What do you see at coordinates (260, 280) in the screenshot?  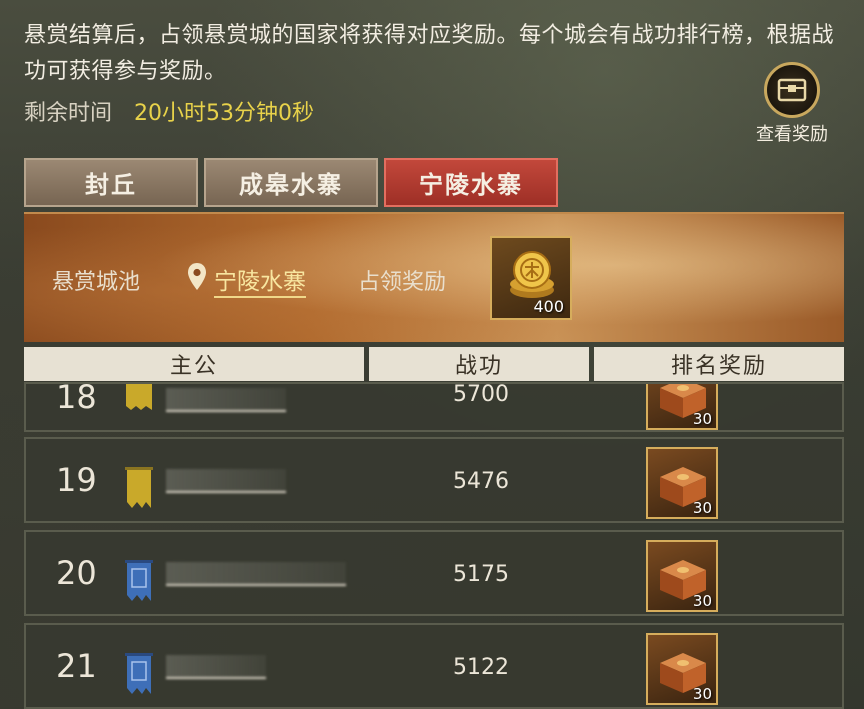 I see `bounty-city-link: 宁陵水寨` at bounding box center [260, 280].